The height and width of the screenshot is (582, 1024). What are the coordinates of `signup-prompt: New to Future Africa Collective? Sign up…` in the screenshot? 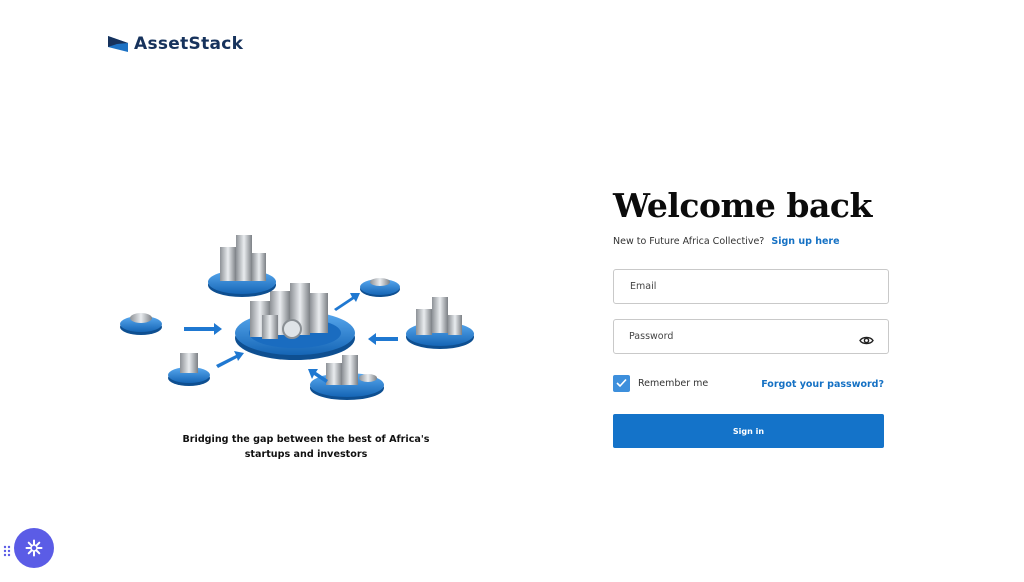 It's located at (726, 241).